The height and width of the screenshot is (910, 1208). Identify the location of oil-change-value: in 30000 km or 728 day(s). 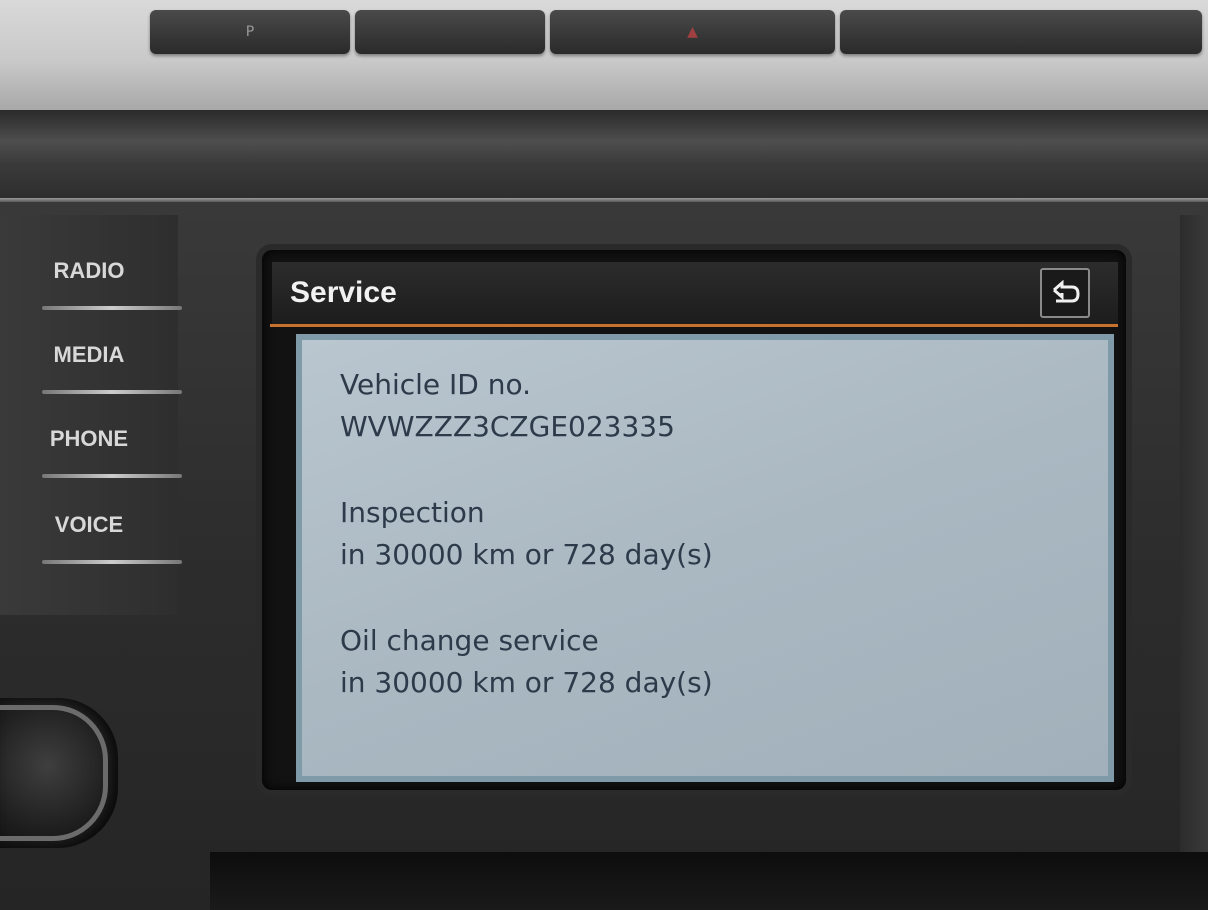
(526, 682).